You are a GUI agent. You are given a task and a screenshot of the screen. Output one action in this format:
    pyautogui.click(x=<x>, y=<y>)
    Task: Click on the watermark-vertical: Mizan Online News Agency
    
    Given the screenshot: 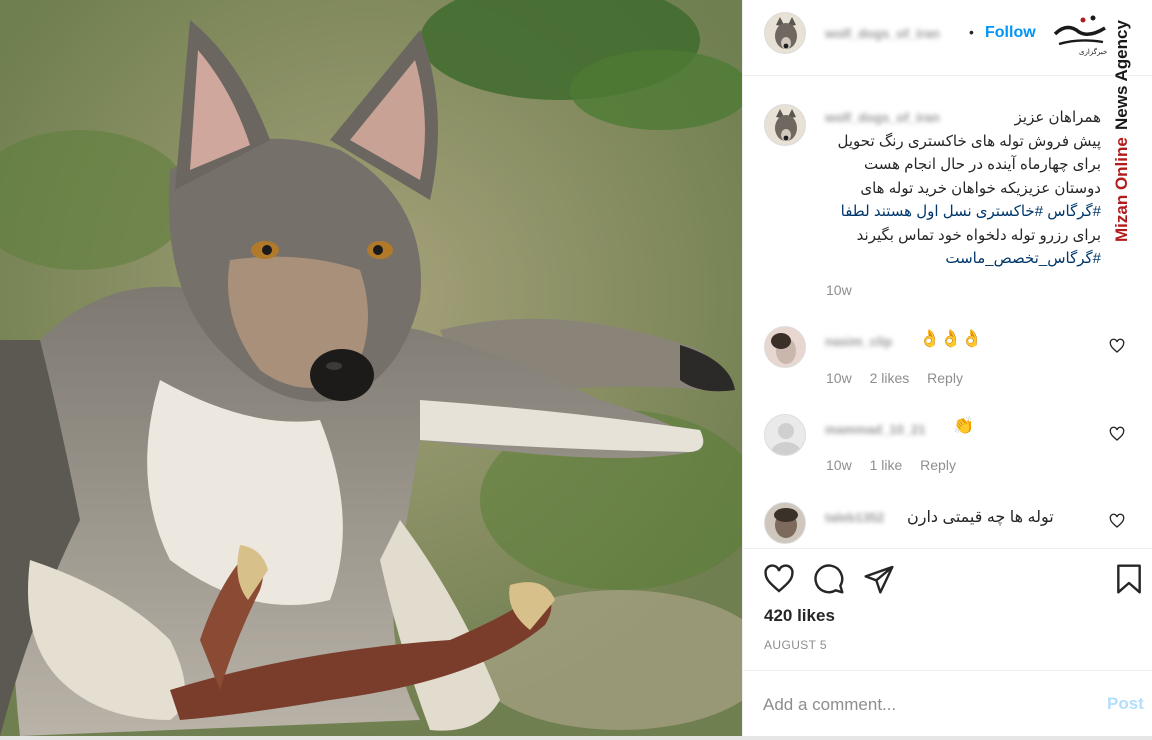 What is the action you would take?
    pyautogui.click(x=1121, y=131)
    